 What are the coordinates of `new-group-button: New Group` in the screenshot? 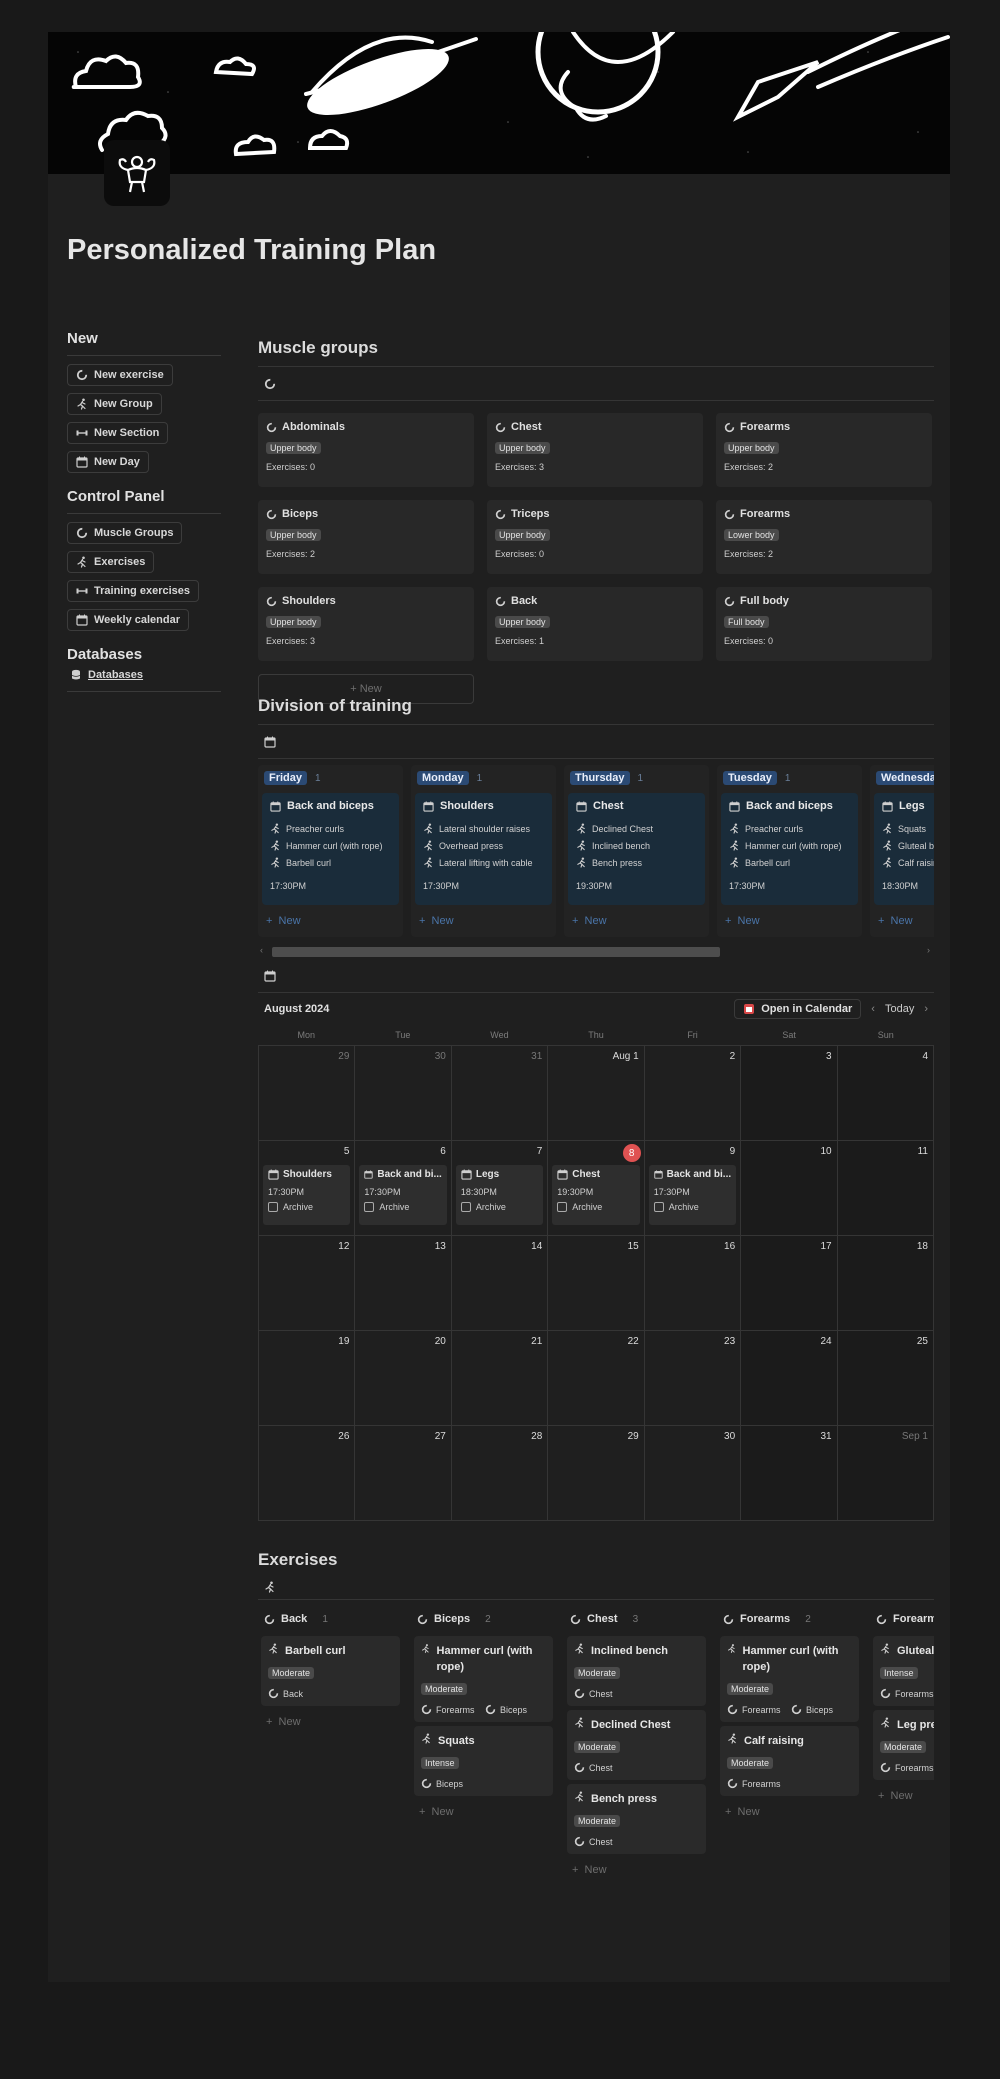 It's located at (114, 404).